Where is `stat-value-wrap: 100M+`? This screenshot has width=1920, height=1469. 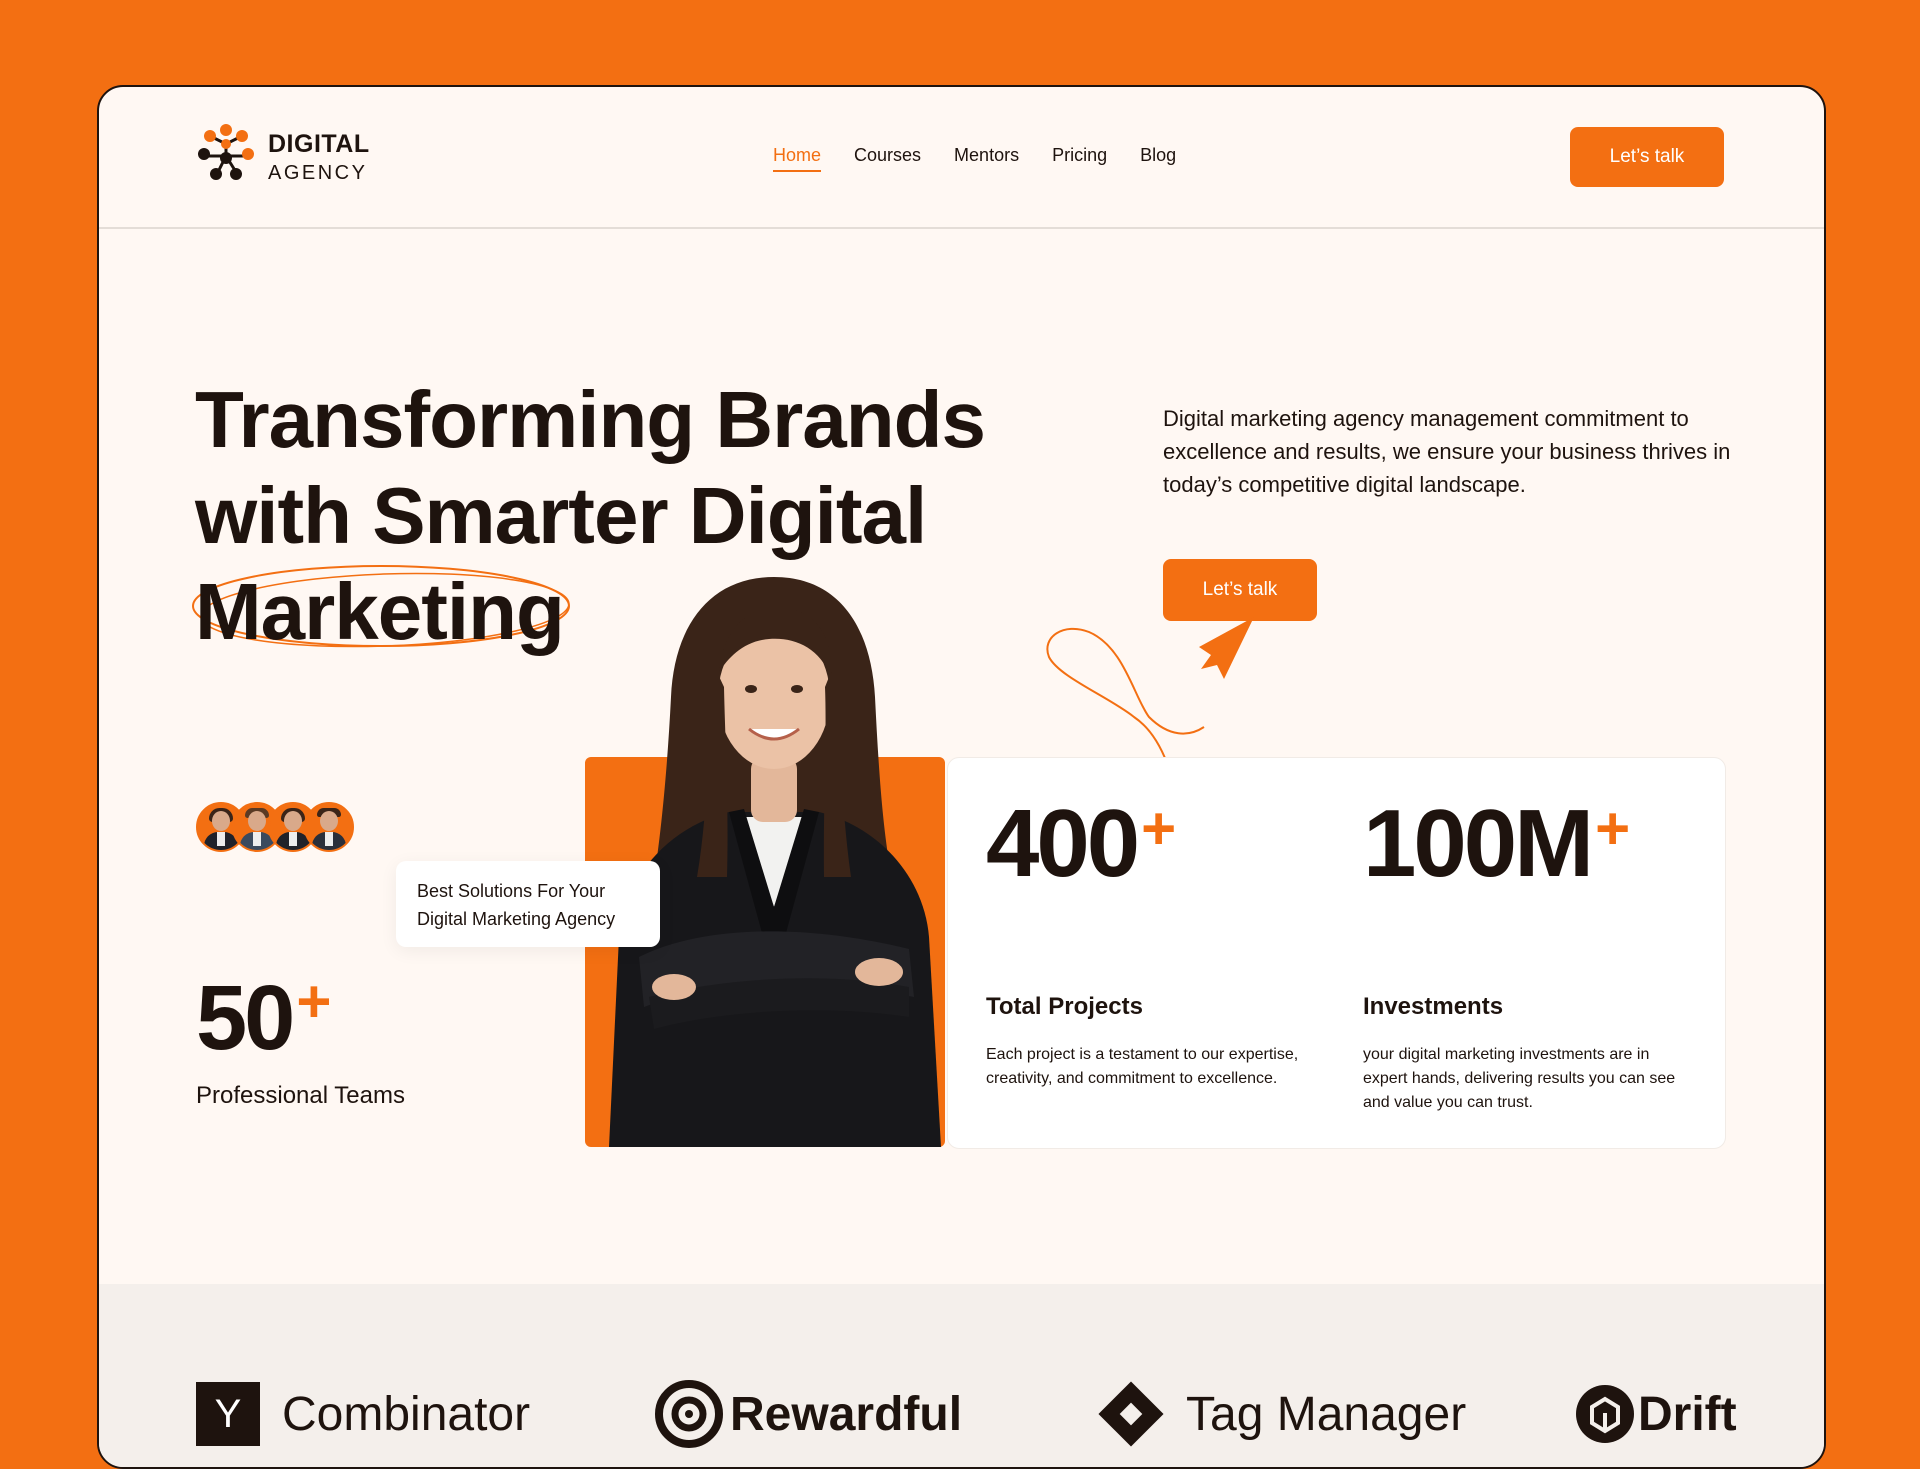 stat-value-wrap: 100M+ is located at coordinates (1496, 844).